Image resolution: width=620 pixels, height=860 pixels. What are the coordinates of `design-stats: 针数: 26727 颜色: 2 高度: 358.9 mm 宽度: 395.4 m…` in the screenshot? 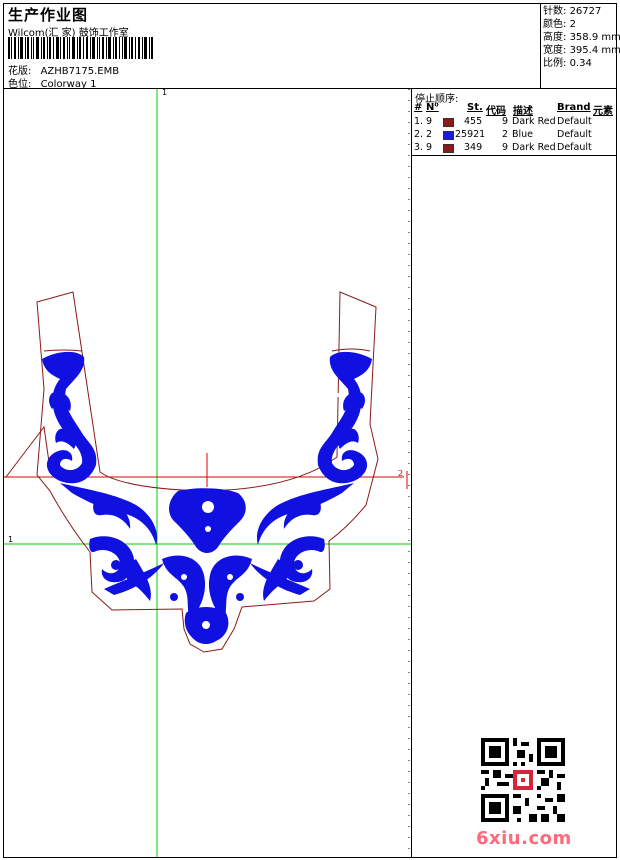 It's located at (581, 37).